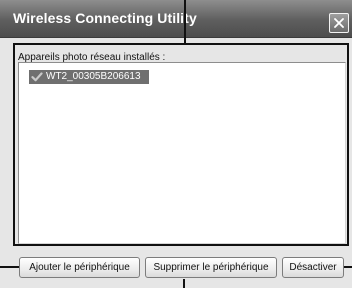  Describe the element at coordinates (79, 267) in the screenshot. I see `add-device-button: Ajouter le périphérique` at that location.